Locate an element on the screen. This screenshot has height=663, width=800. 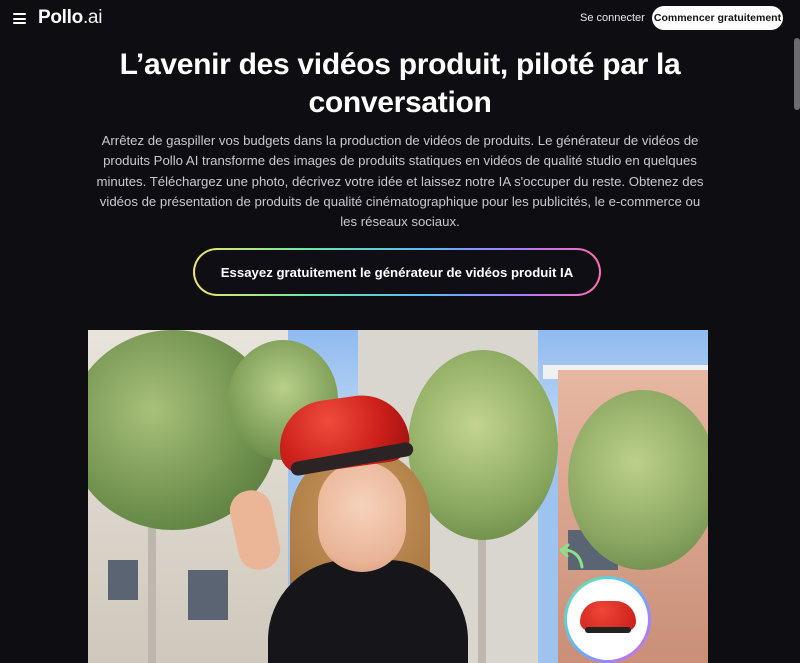
login-link: Se connecter is located at coordinates (612, 18).